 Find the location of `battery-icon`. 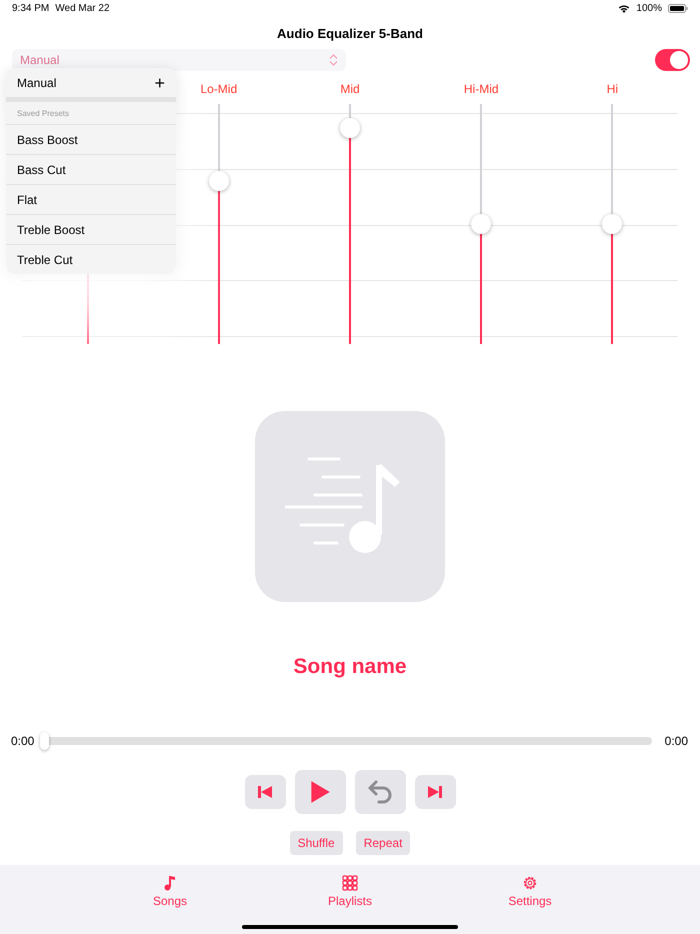

battery-icon is located at coordinates (678, 8).